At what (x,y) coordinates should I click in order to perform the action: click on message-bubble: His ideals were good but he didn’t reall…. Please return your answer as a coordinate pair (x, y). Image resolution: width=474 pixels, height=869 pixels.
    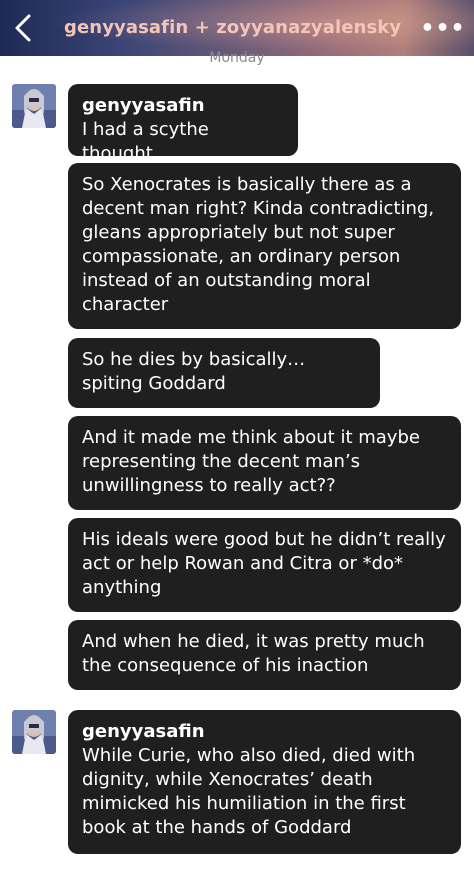
    Looking at the image, I should click on (264, 565).